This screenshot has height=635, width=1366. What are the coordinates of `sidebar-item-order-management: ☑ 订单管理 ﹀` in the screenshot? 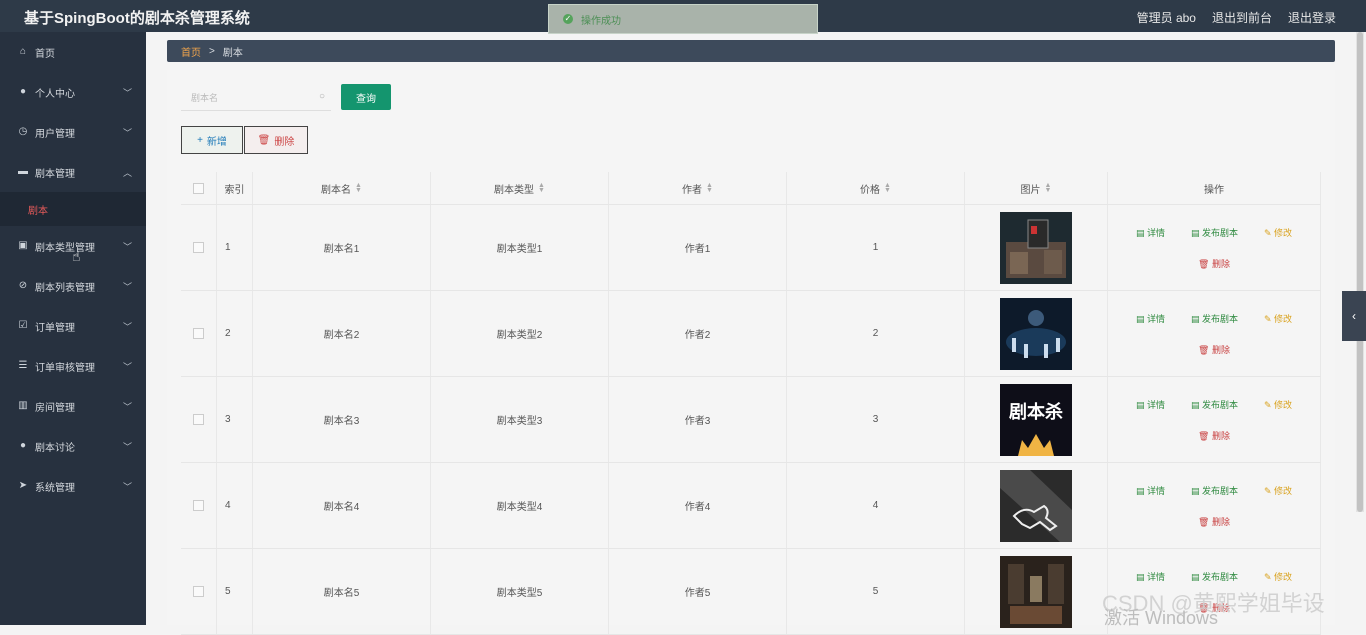 It's located at (73, 326).